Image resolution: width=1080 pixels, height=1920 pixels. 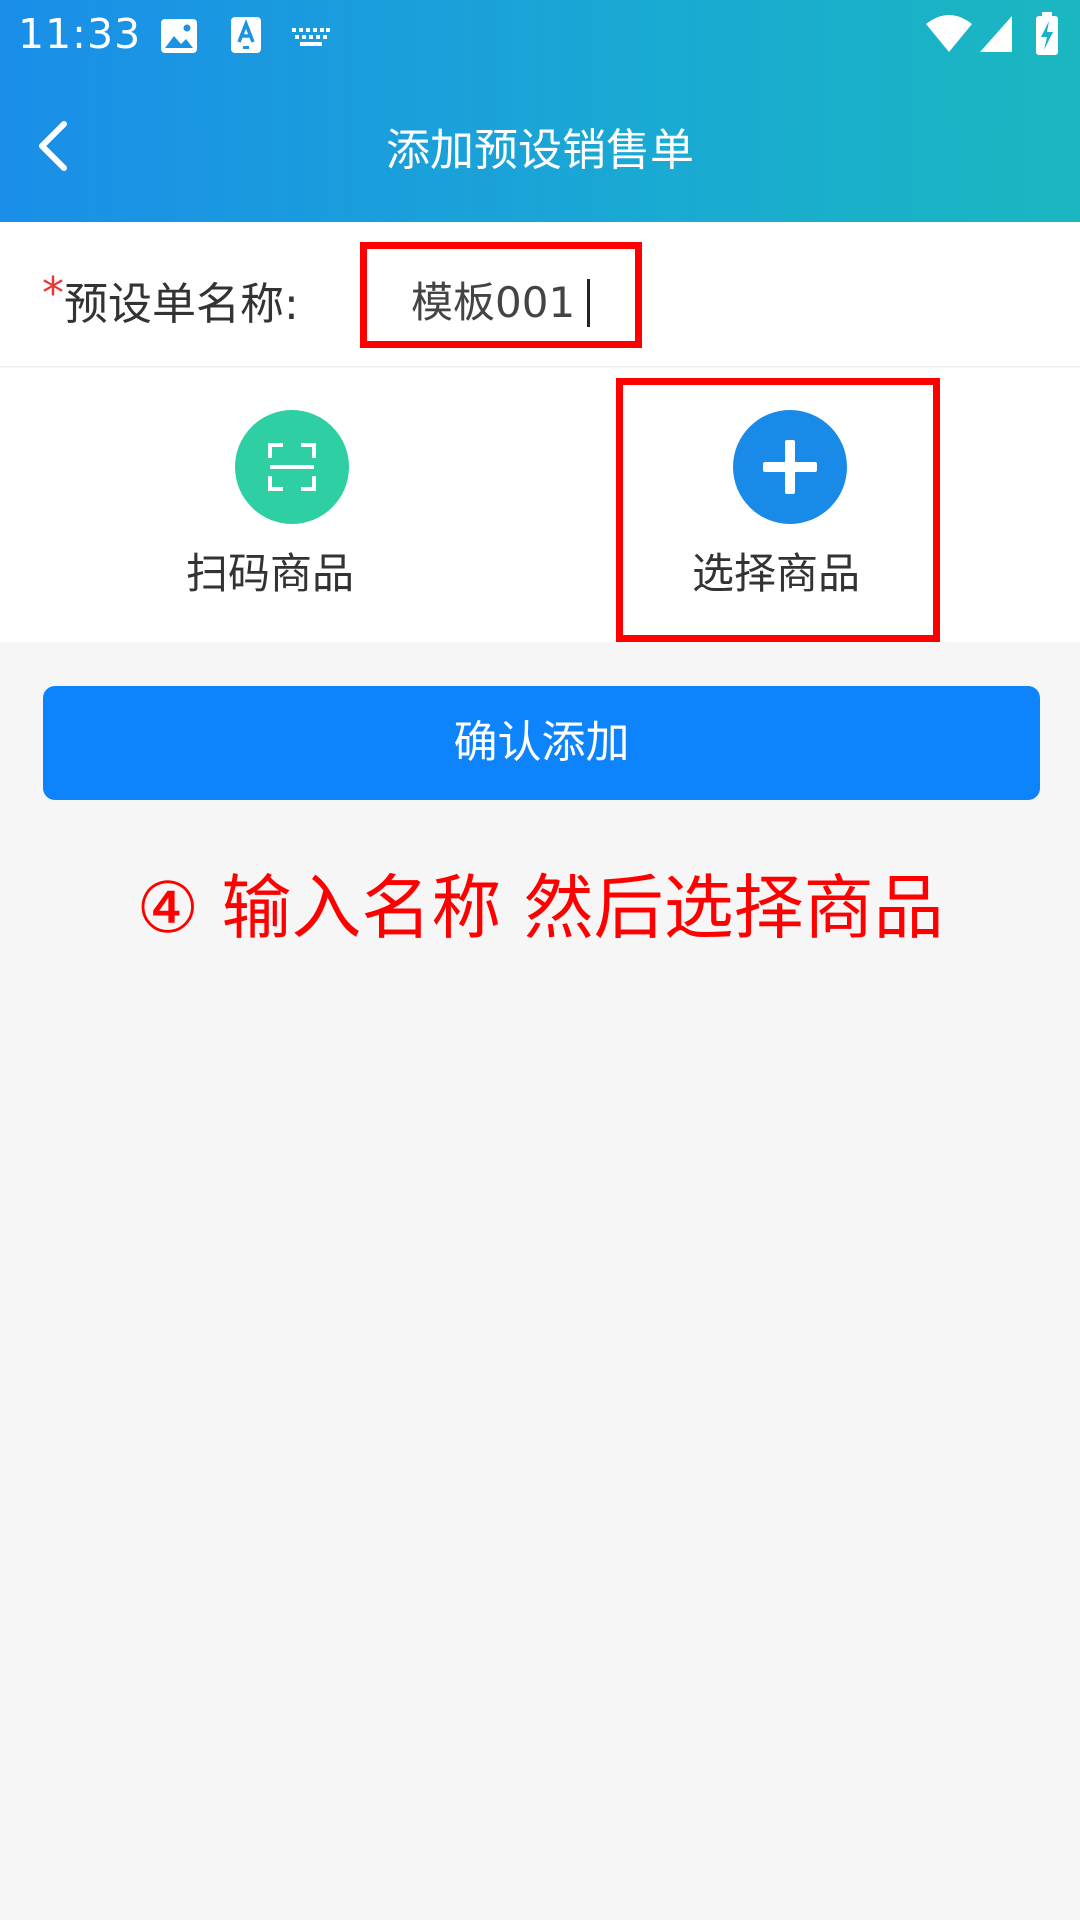 I want to click on preset-name-row: * 预设单名称:, so click(x=540, y=294).